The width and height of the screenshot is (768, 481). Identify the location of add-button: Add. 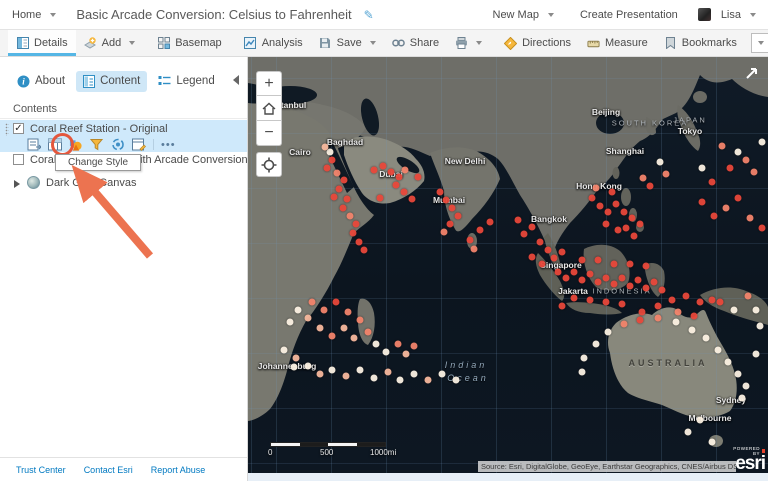
(110, 43).